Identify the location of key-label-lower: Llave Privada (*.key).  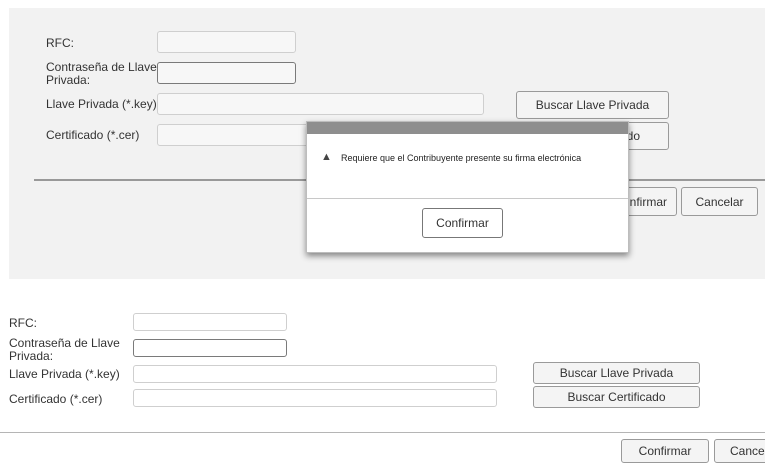
(64, 374).